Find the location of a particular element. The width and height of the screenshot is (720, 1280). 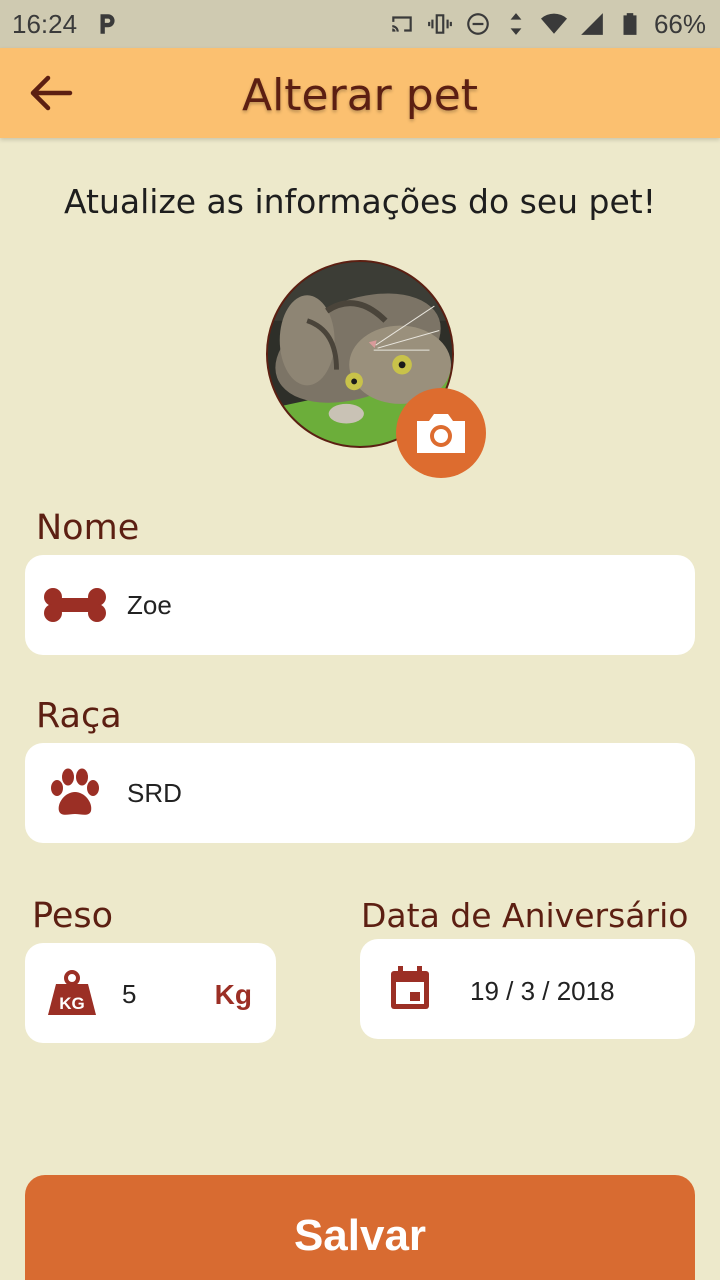

breed-input: SRD is located at coordinates (360, 793).